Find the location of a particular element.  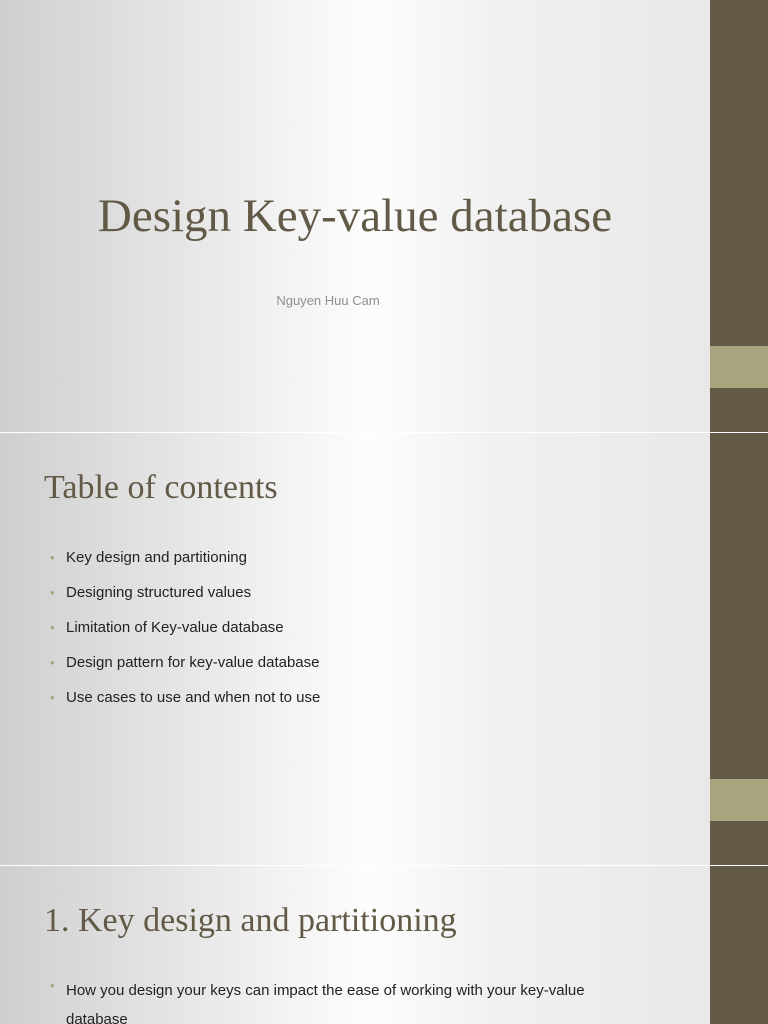

list-item: • Design pattern for key-value database is located at coordinates (350, 663).